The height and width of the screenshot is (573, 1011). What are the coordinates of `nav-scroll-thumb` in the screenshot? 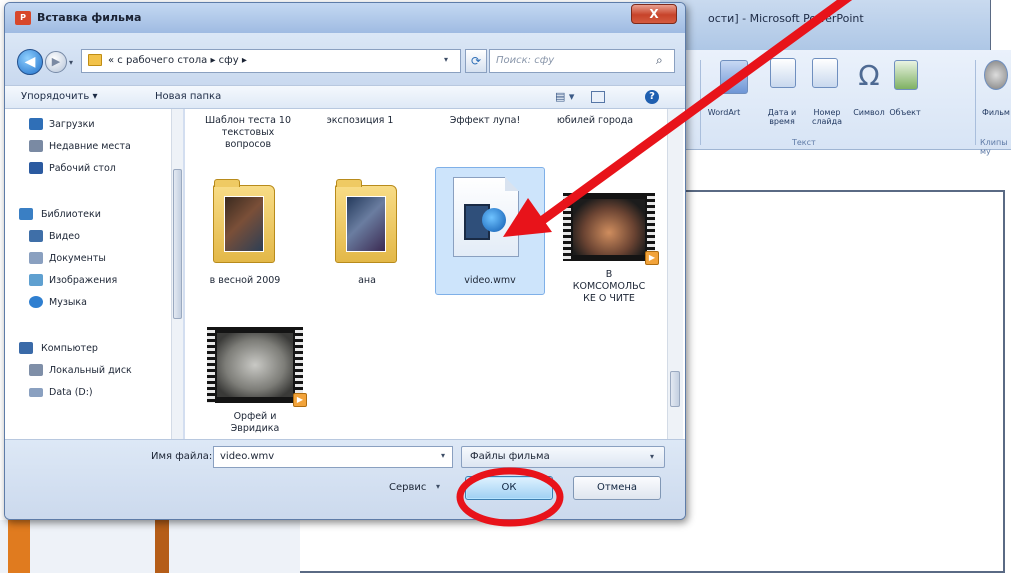 It's located at (177, 244).